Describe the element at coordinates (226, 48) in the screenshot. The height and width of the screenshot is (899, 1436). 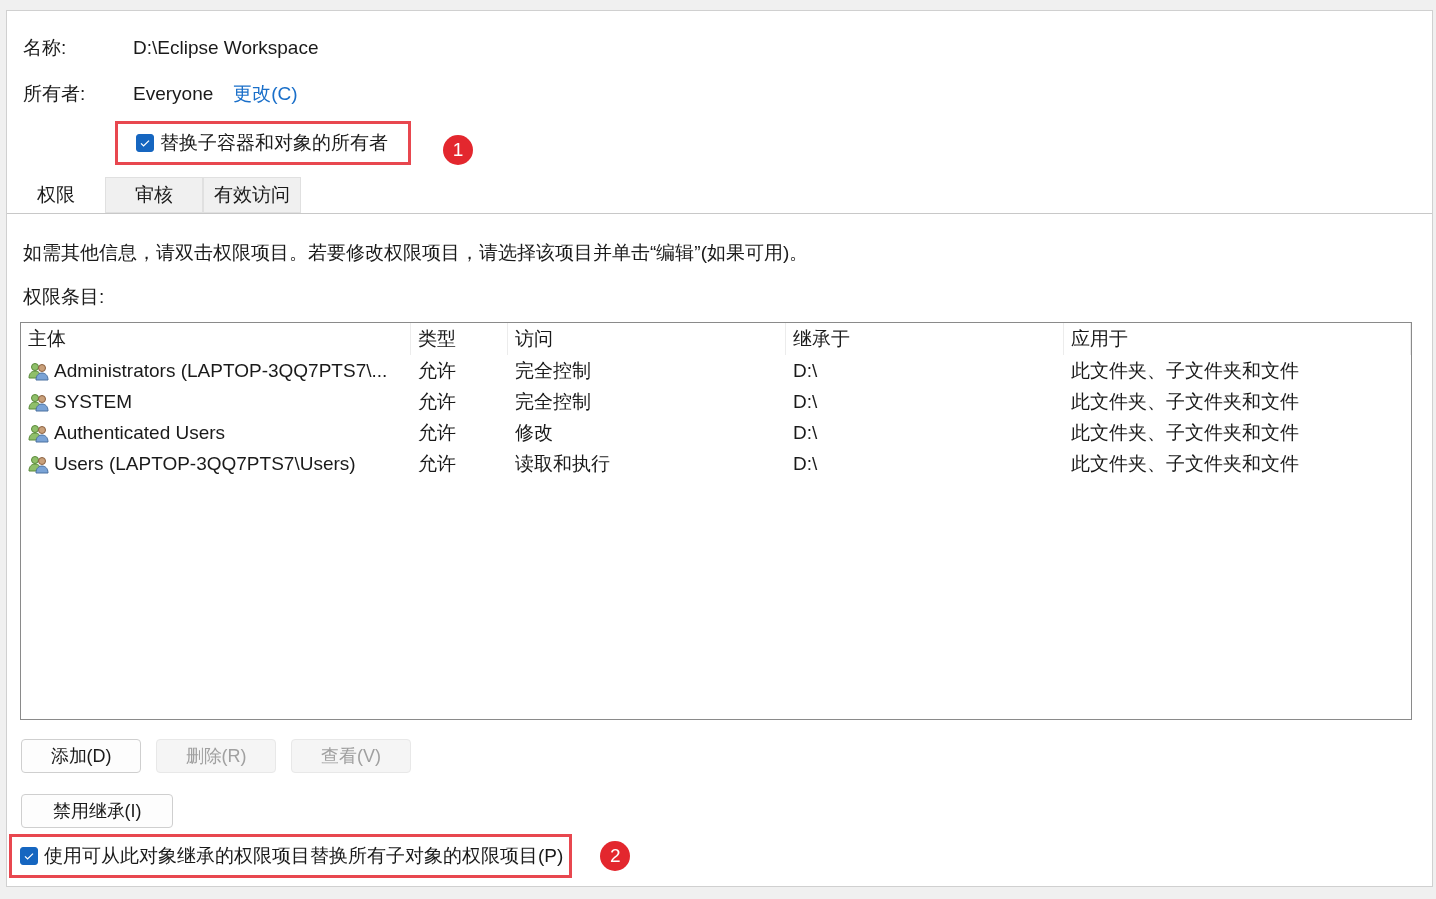
I see `field-value: D:\Eclipse Workspace` at that location.